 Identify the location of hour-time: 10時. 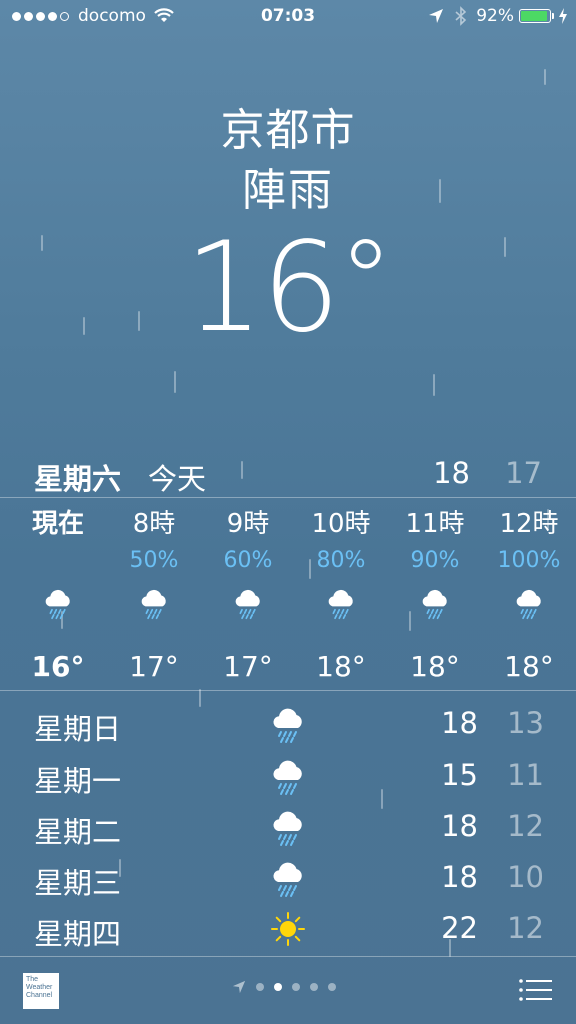
(341, 524).